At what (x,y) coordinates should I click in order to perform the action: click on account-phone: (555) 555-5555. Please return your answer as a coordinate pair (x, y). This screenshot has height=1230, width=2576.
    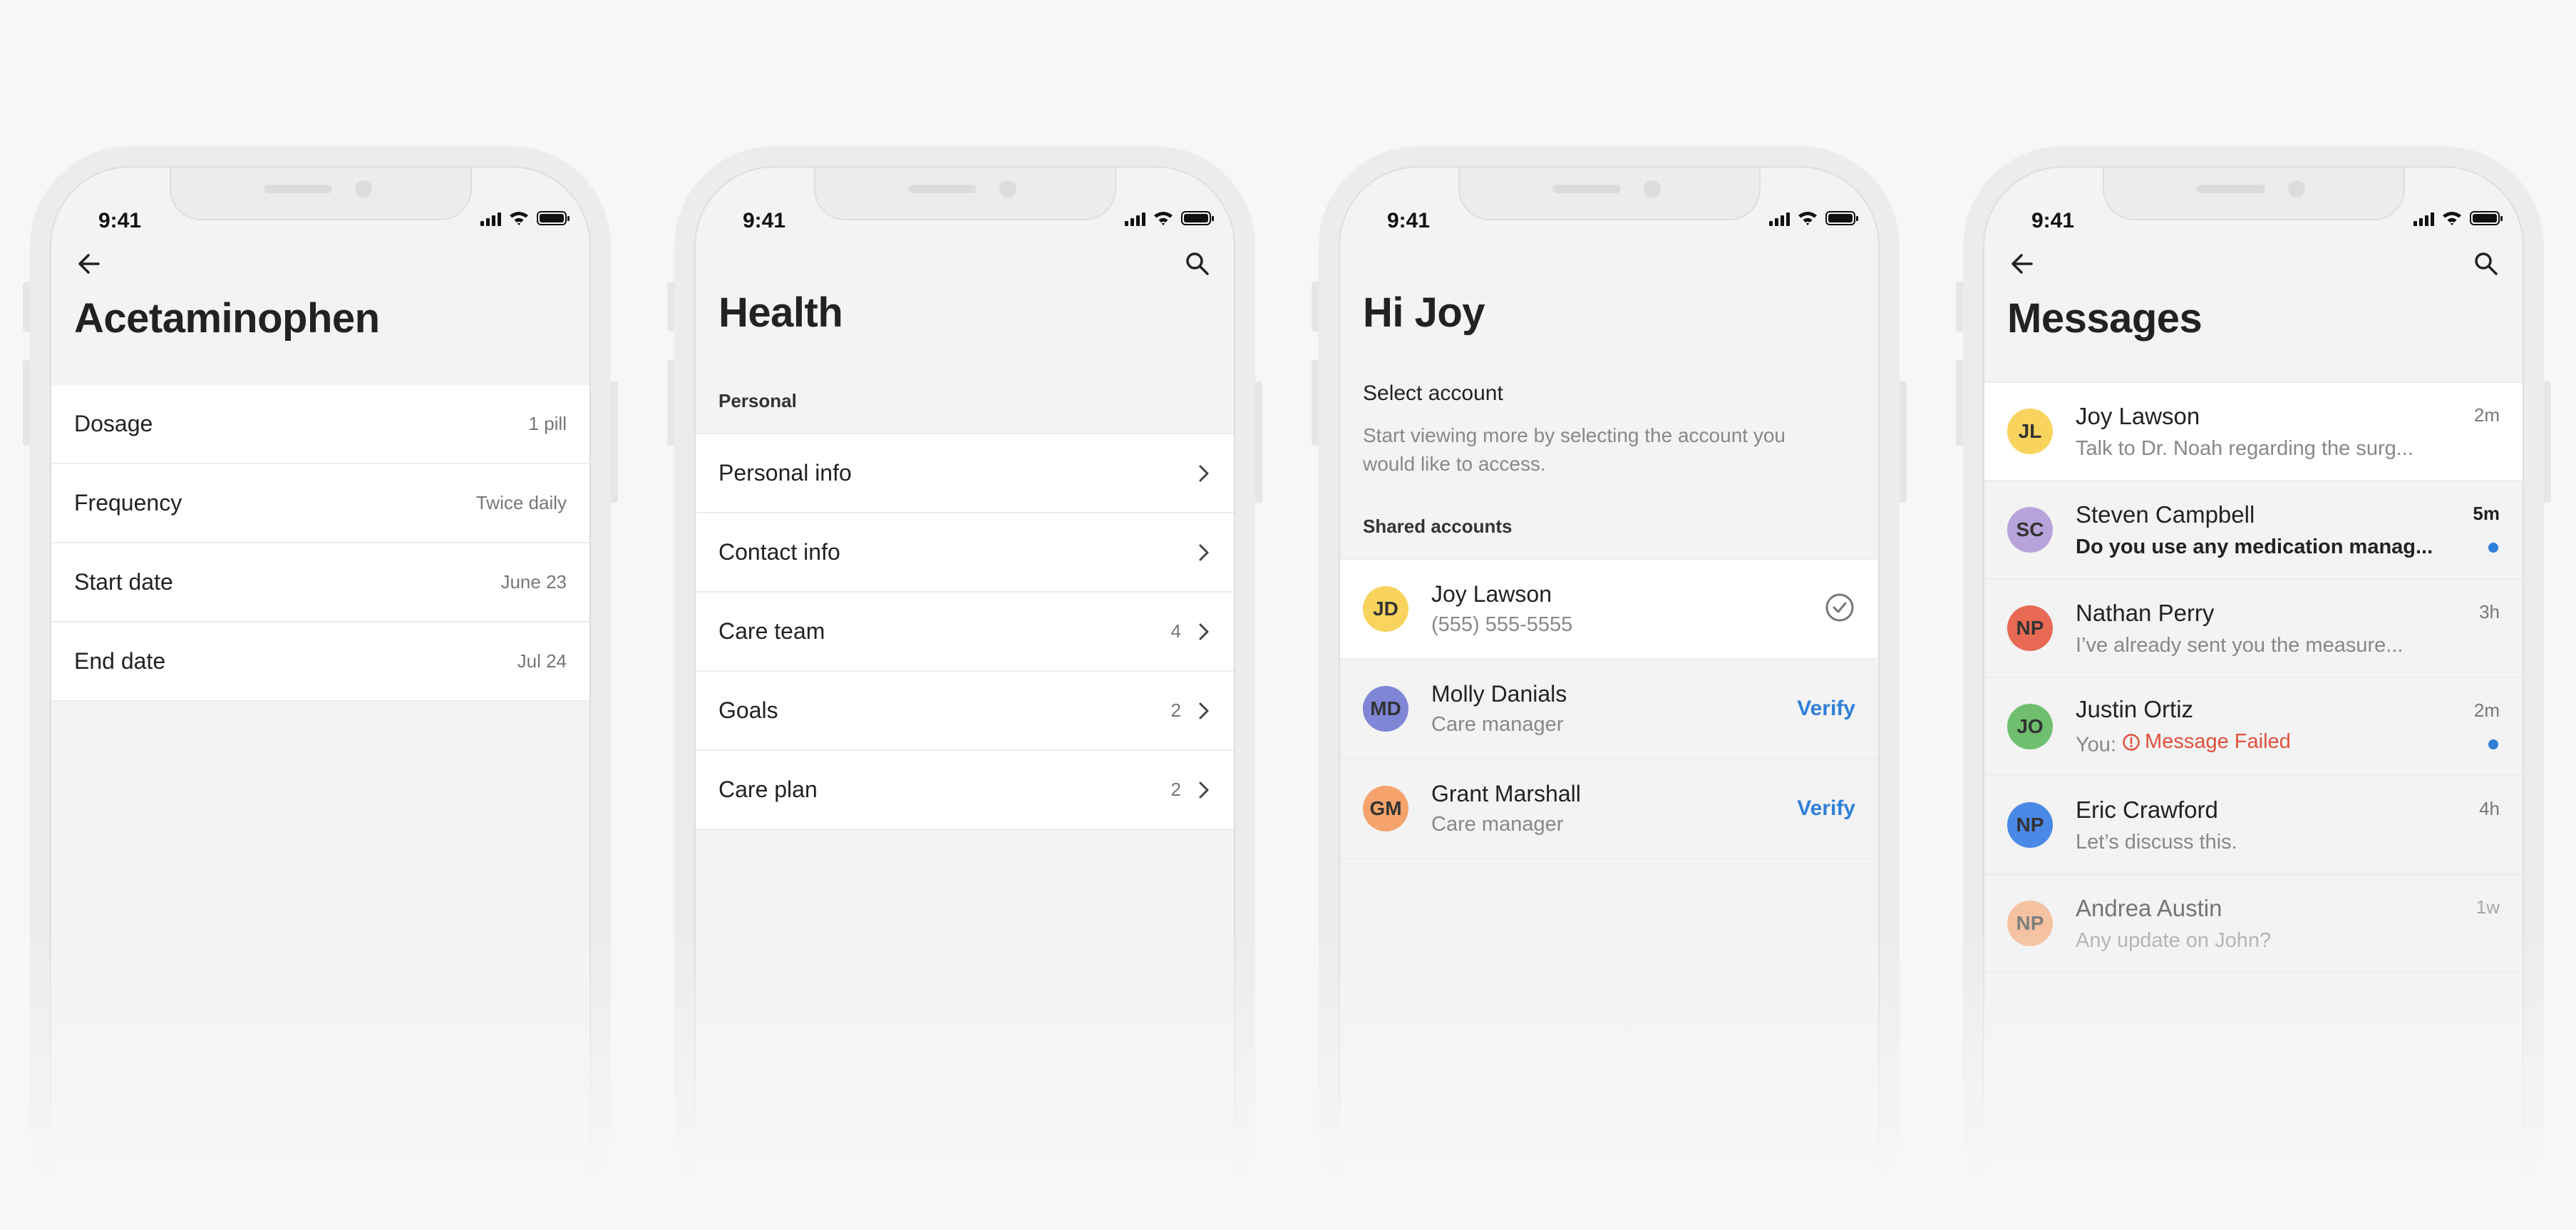
    Looking at the image, I should click on (1502, 624).